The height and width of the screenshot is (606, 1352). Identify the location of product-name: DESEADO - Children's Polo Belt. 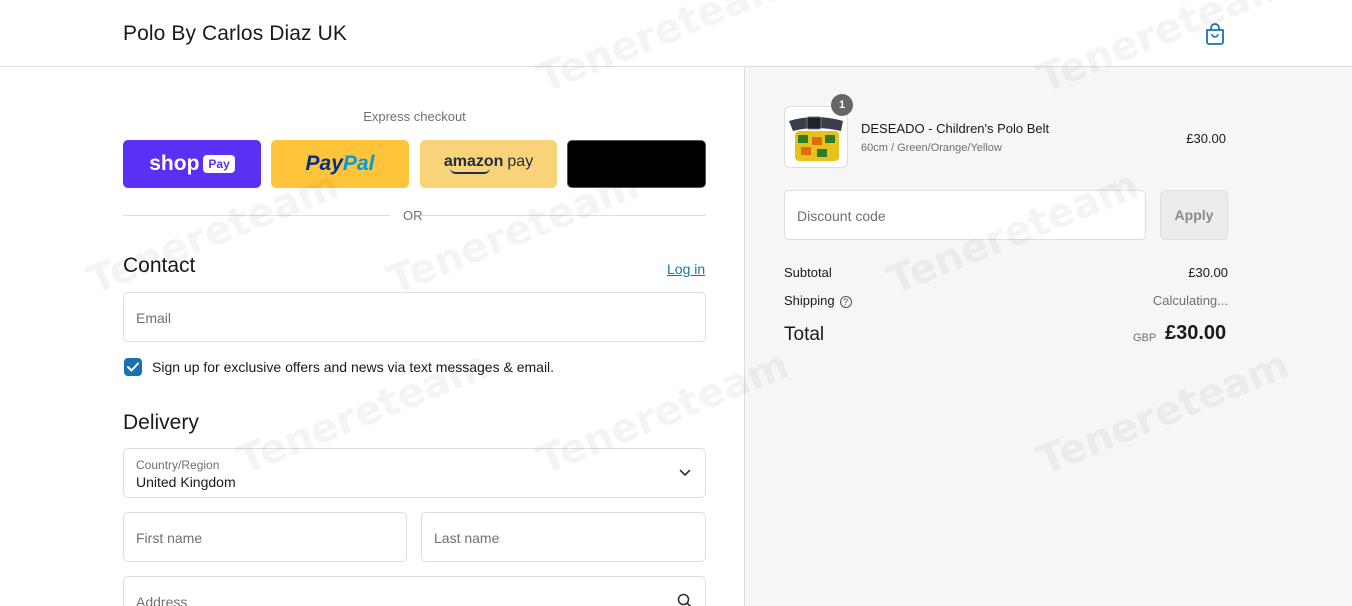
(955, 128).